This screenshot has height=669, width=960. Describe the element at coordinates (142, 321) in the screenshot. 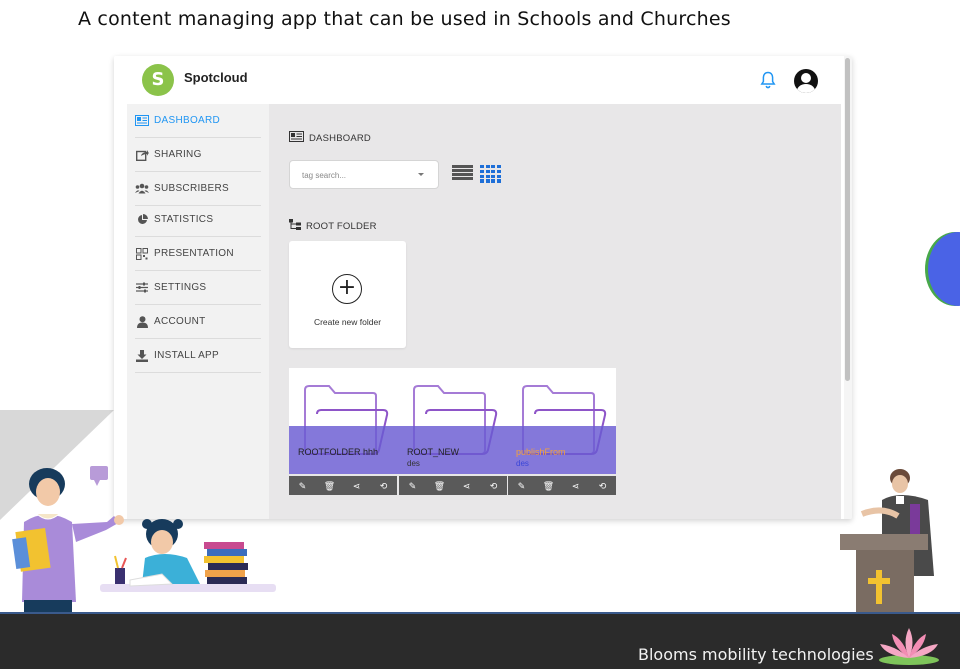

I see `user-icon` at that location.